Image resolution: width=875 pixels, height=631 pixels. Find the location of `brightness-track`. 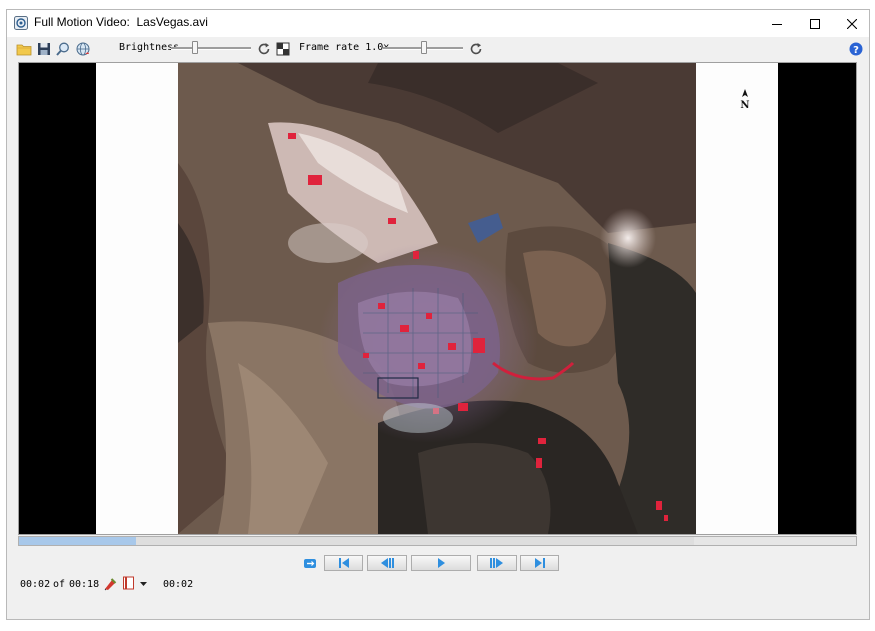

brightness-track is located at coordinates (211, 48).